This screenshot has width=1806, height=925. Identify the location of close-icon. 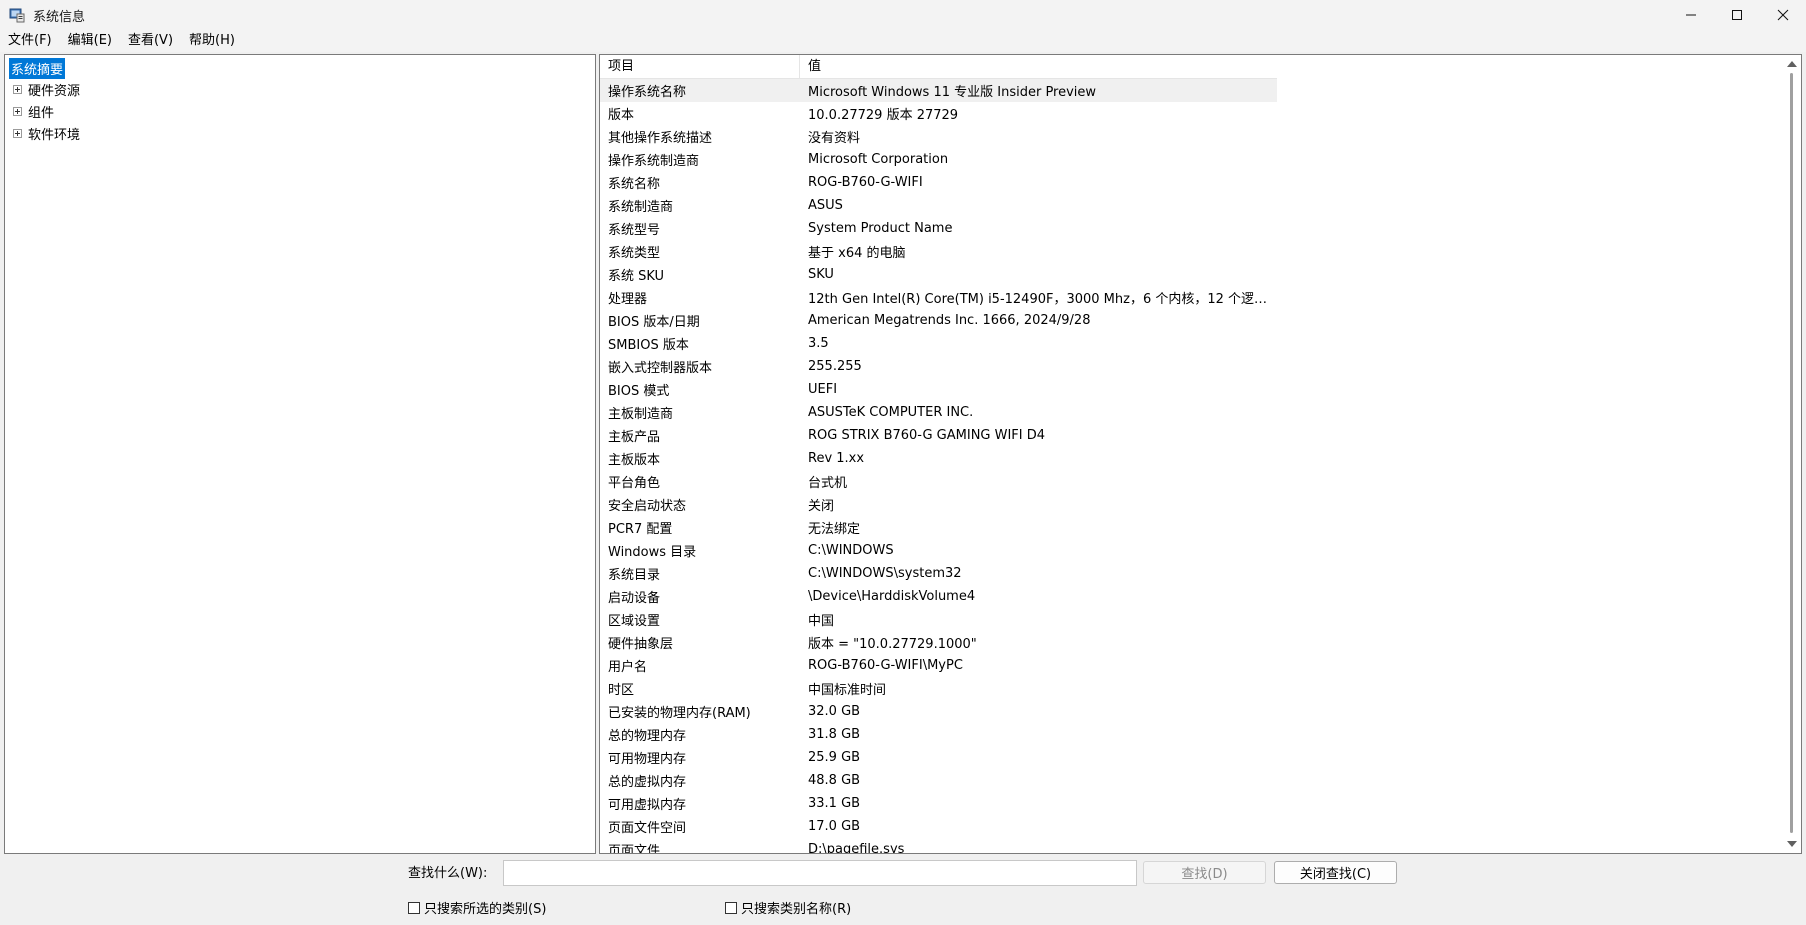
(1783, 15).